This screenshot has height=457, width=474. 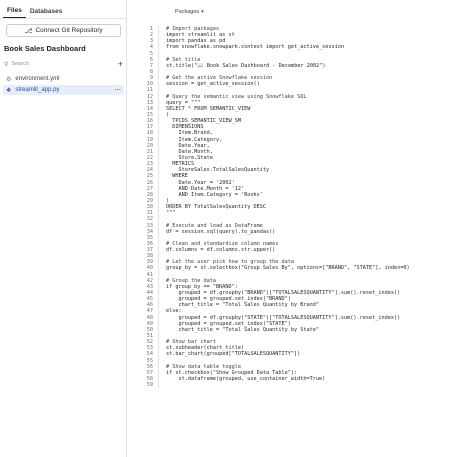 What do you see at coordinates (9, 79) in the screenshot?
I see `file-icon: ⚙` at bounding box center [9, 79].